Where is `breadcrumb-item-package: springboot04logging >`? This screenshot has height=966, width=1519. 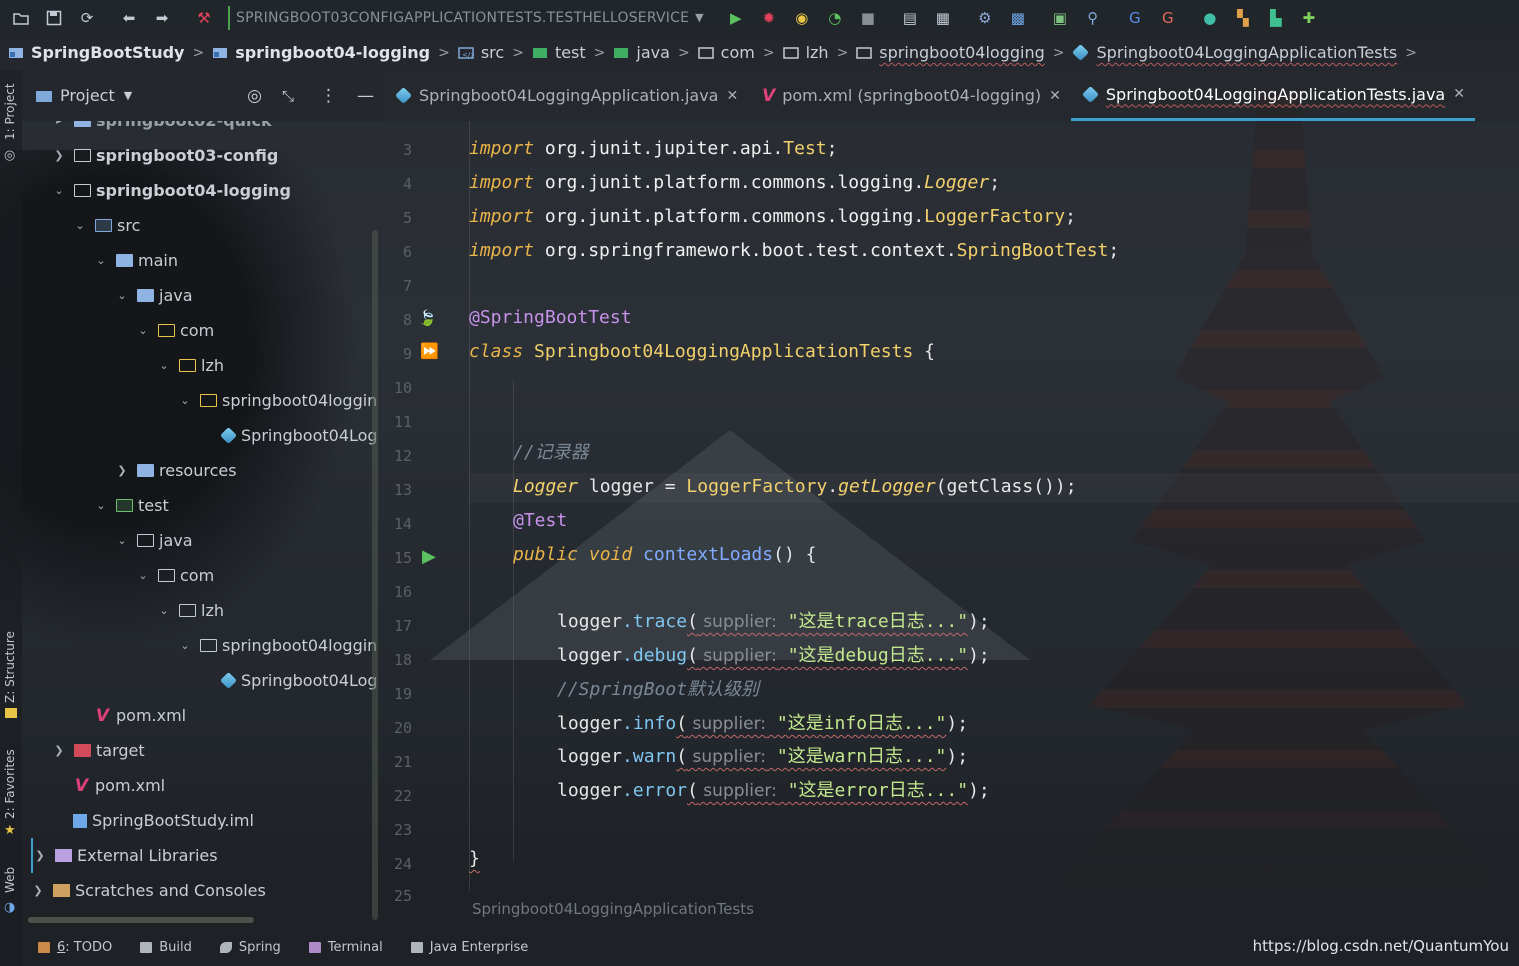 breadcrumb-item-package: springboot04logging > is located at coordinates (964, 52).